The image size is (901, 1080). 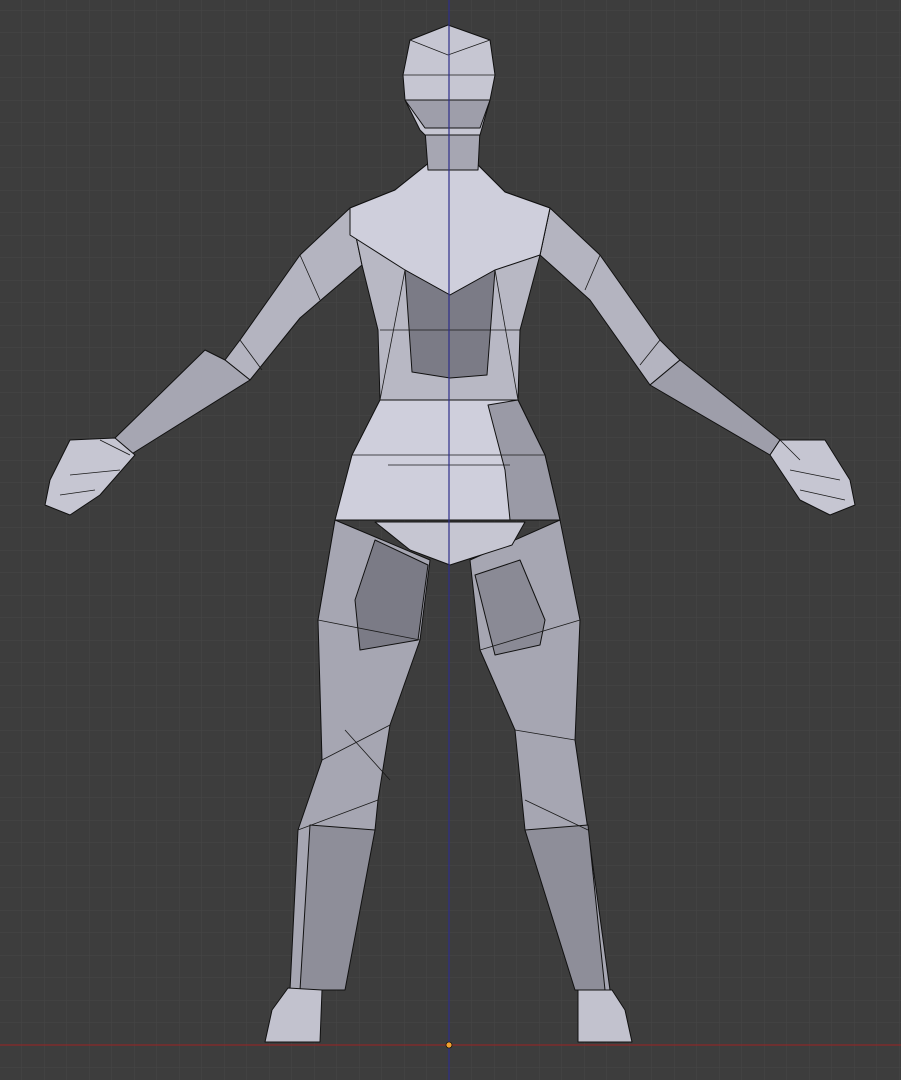 I want to click on neck, so click(x=452, y=150).